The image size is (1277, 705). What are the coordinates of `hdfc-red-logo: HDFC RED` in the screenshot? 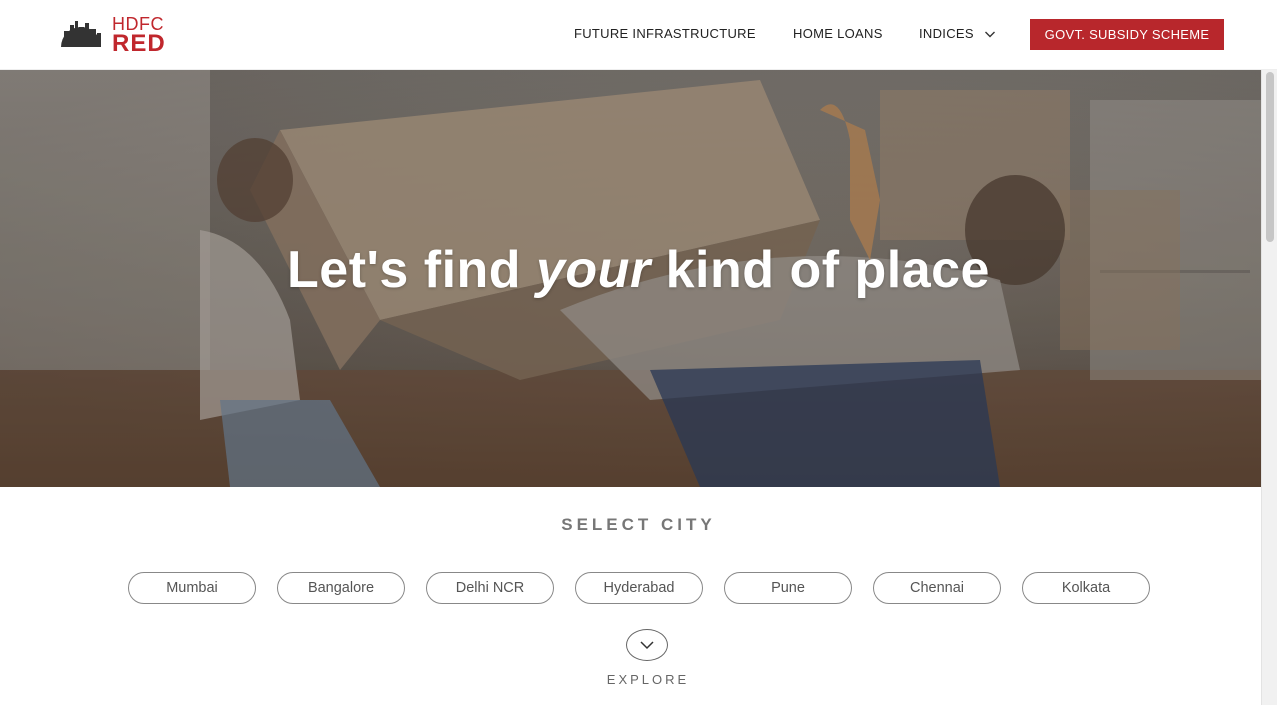 It's located at (118, 36).